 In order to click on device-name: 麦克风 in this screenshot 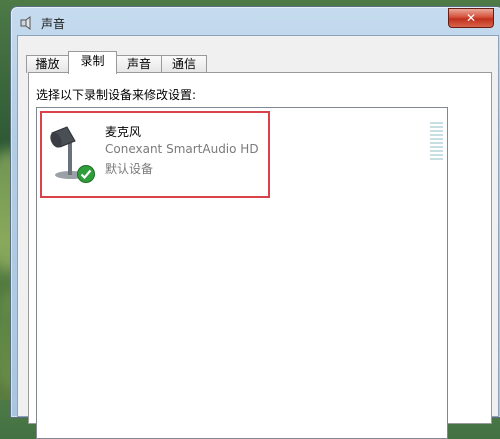, I will do `click(123, 132)`.